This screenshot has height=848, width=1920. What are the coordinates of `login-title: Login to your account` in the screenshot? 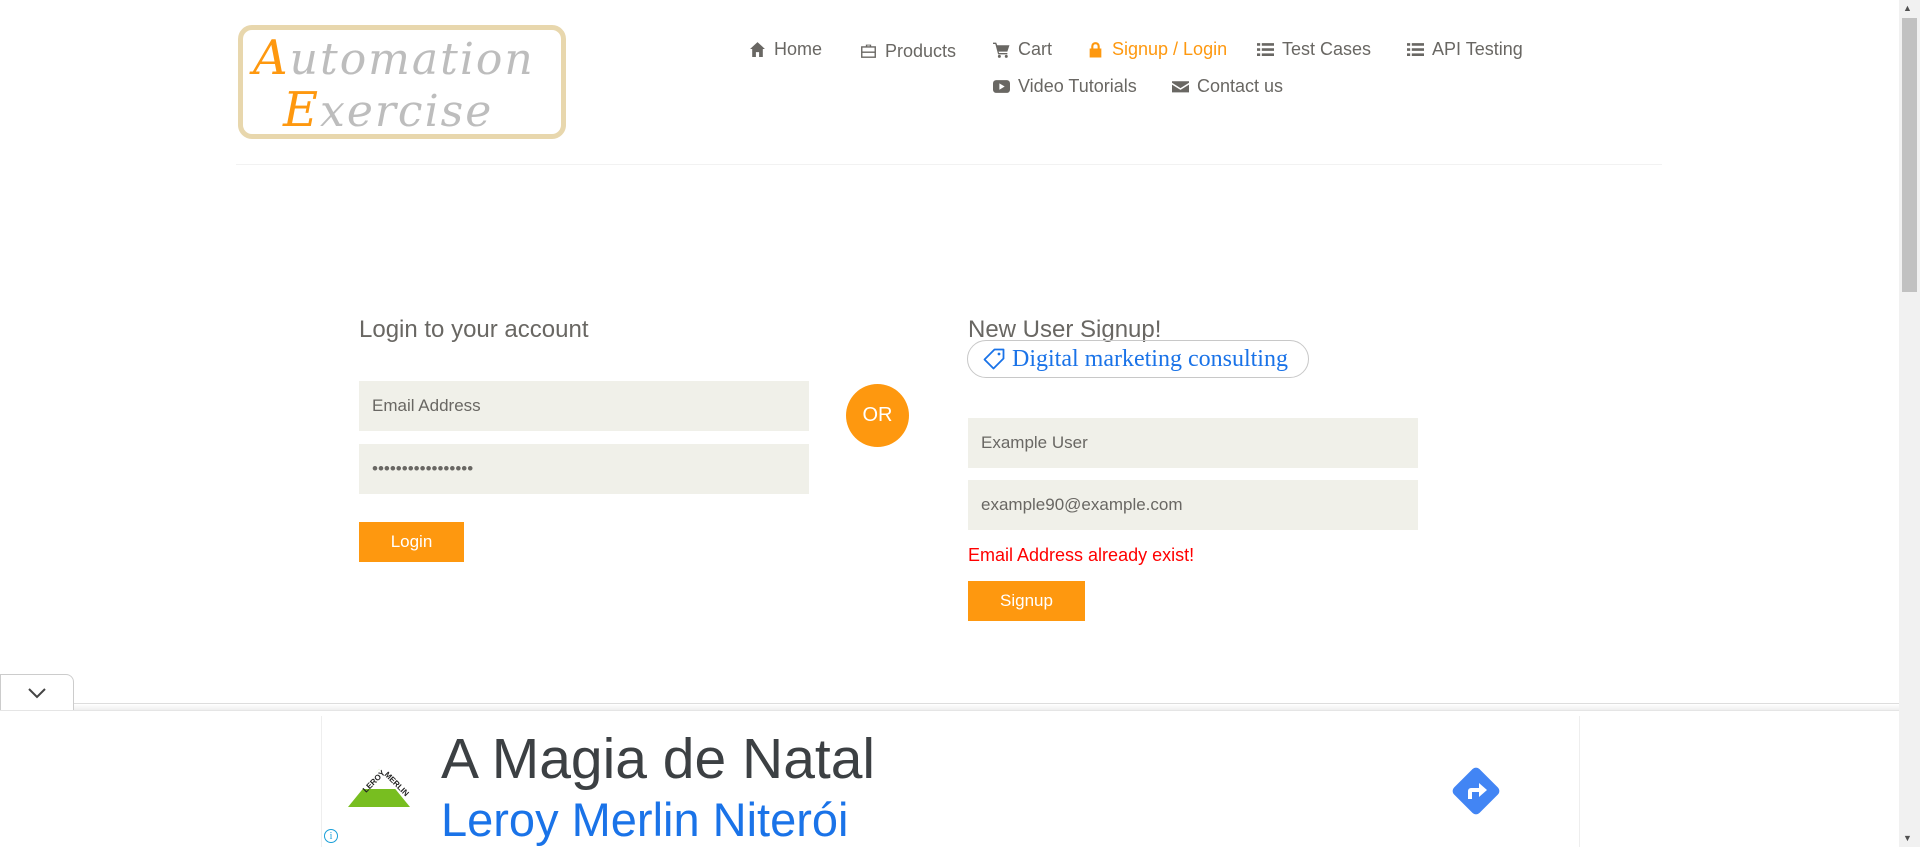 It's located at (474, 329).